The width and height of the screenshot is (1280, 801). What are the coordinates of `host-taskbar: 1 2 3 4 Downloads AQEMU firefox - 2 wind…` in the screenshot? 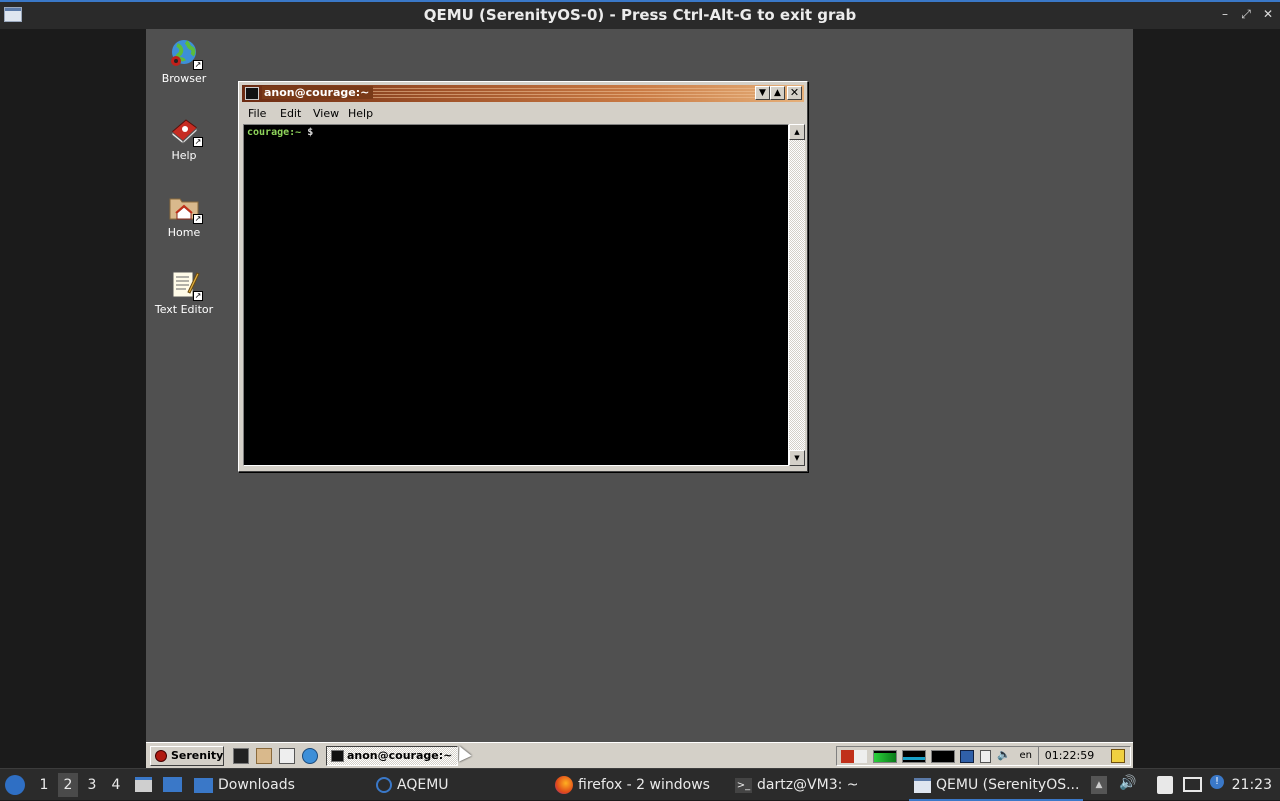 It's located at (640, 784).